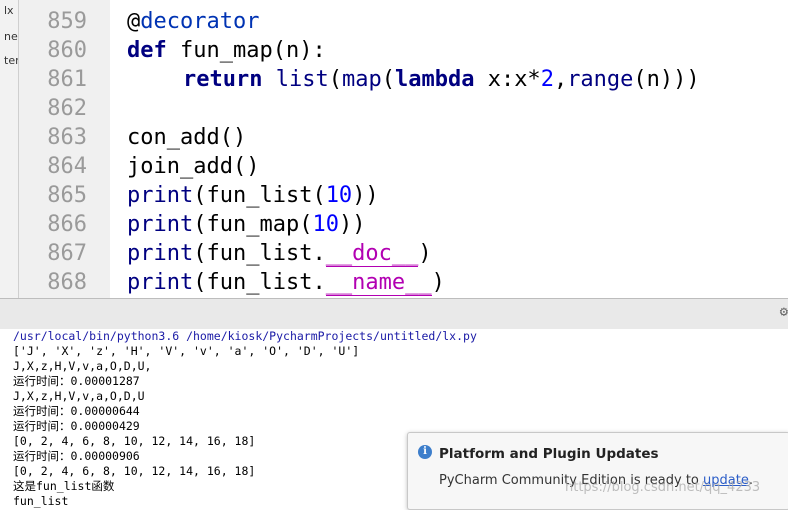 The height and width of the screenshot is (510, 788). I want to click on code-line-866: print(fun_map(10)), so click(246, 224).